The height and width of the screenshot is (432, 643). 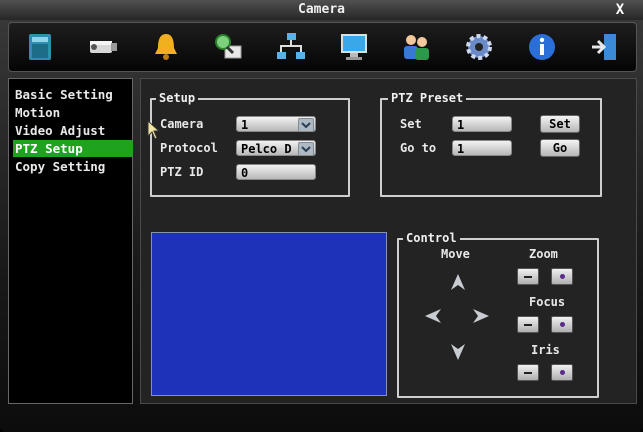 I want to click on zoom-label: Zoom, so click(x=543, y=254).